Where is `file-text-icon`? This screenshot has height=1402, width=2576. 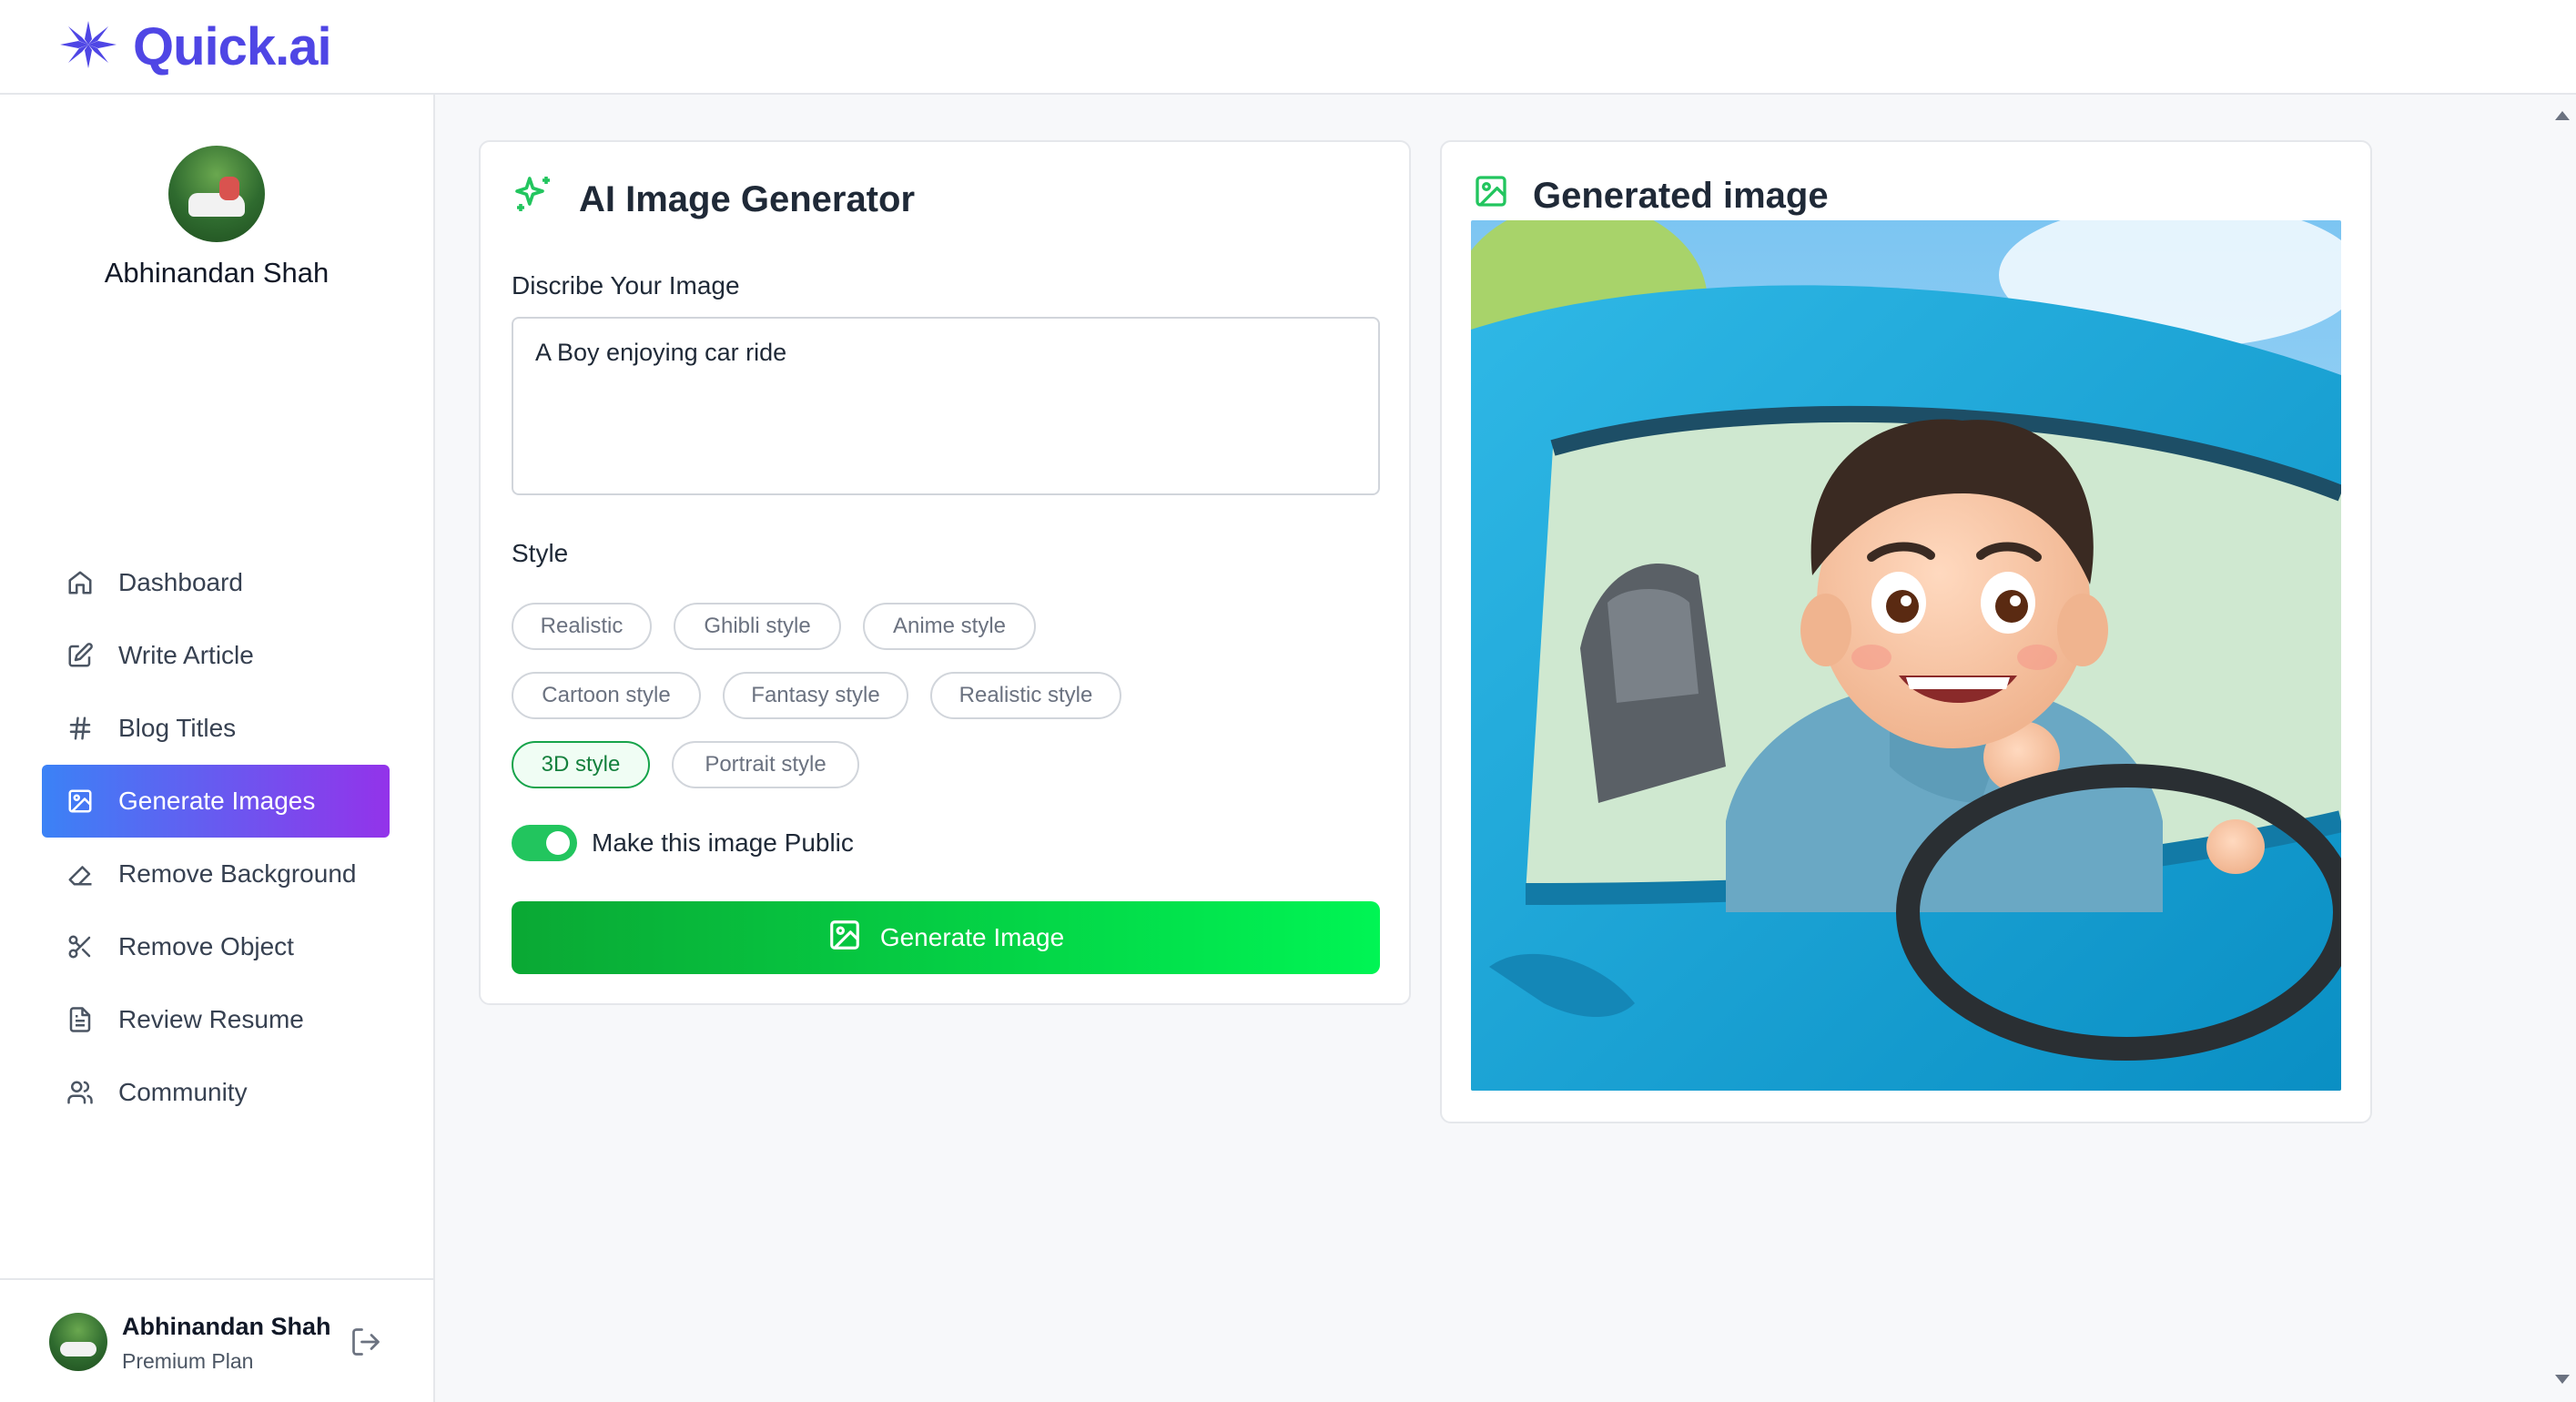 file-text-icon is located at coordinates (80, 1020).